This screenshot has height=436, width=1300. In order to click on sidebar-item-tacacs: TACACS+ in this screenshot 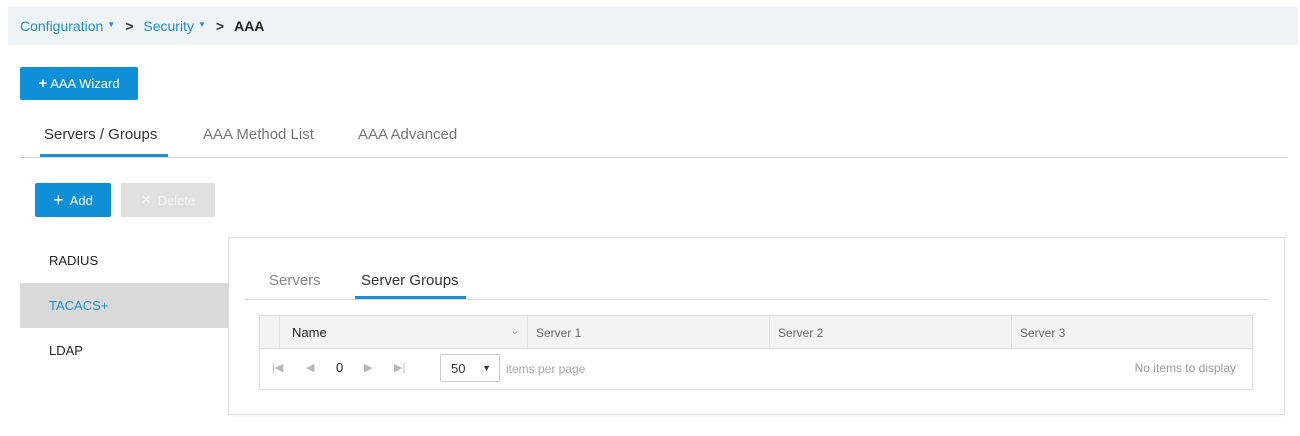, I will do `click(124, 305)`.